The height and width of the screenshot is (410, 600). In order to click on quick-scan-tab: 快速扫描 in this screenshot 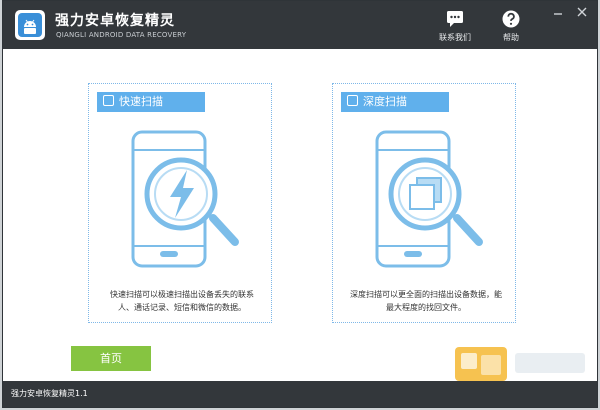, I will do `click(151, 102)`.